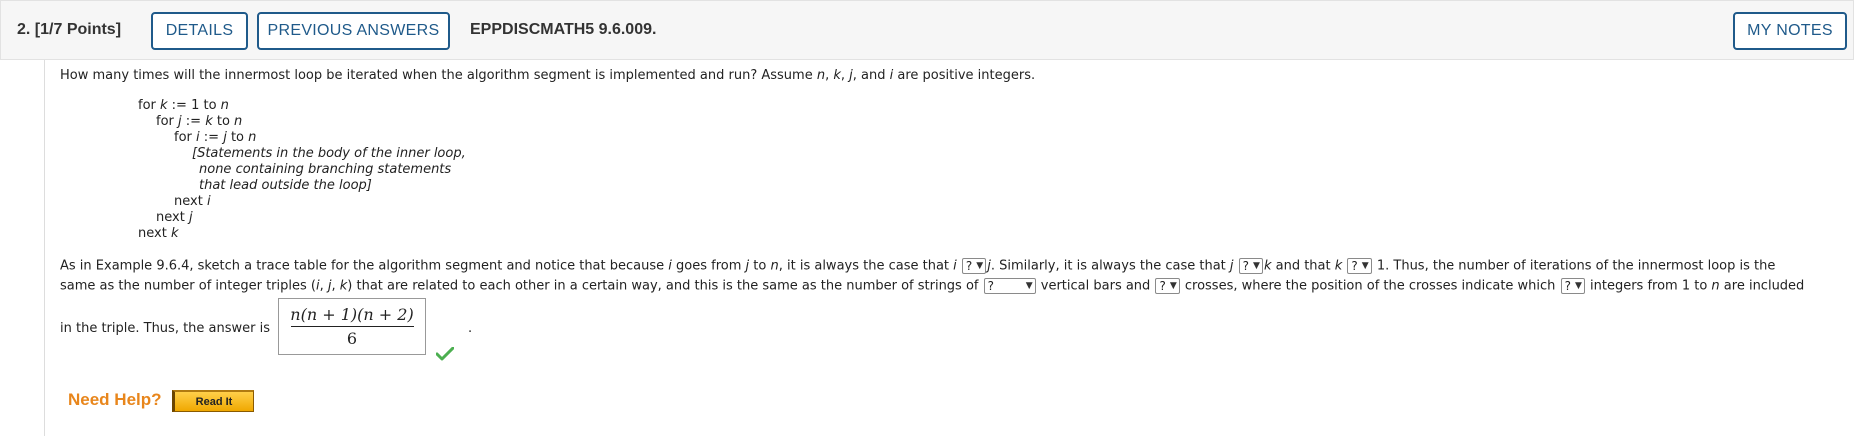  I want to click on code-line-next-j: next j, so click(174, 217).